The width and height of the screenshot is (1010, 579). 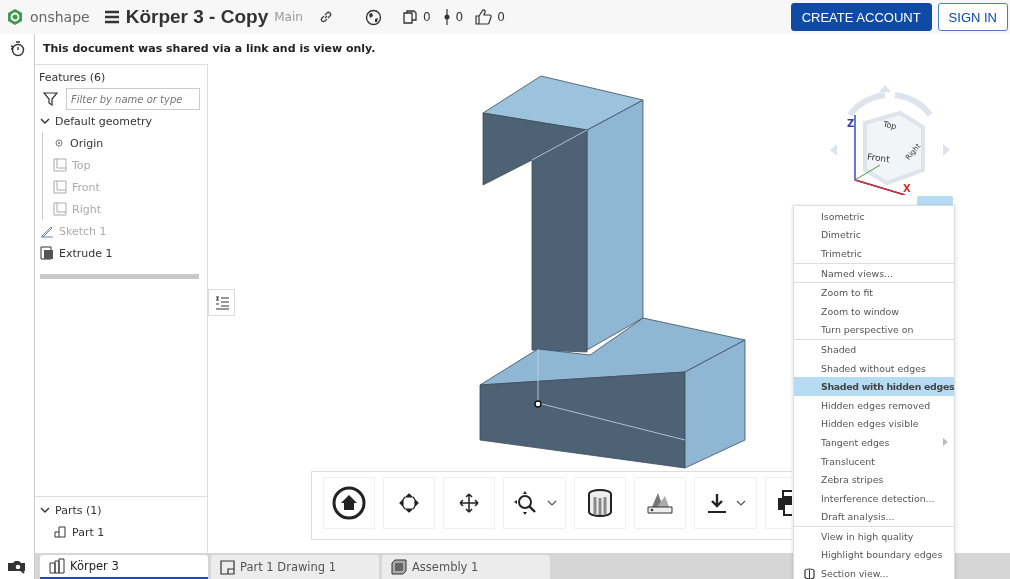 I want to click on section-view-icon, so click(x=809, y=573).